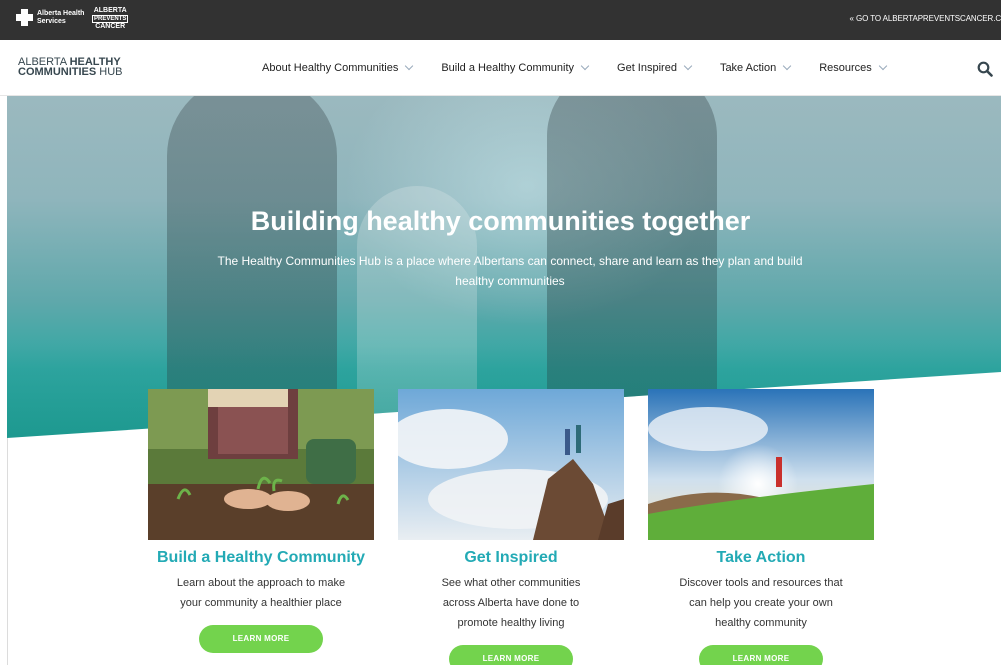  What do you see at coordinates (500, 221) in the screenshot?
I see `hero-title: Building healthy communities together` at bounding box center [500, 221].